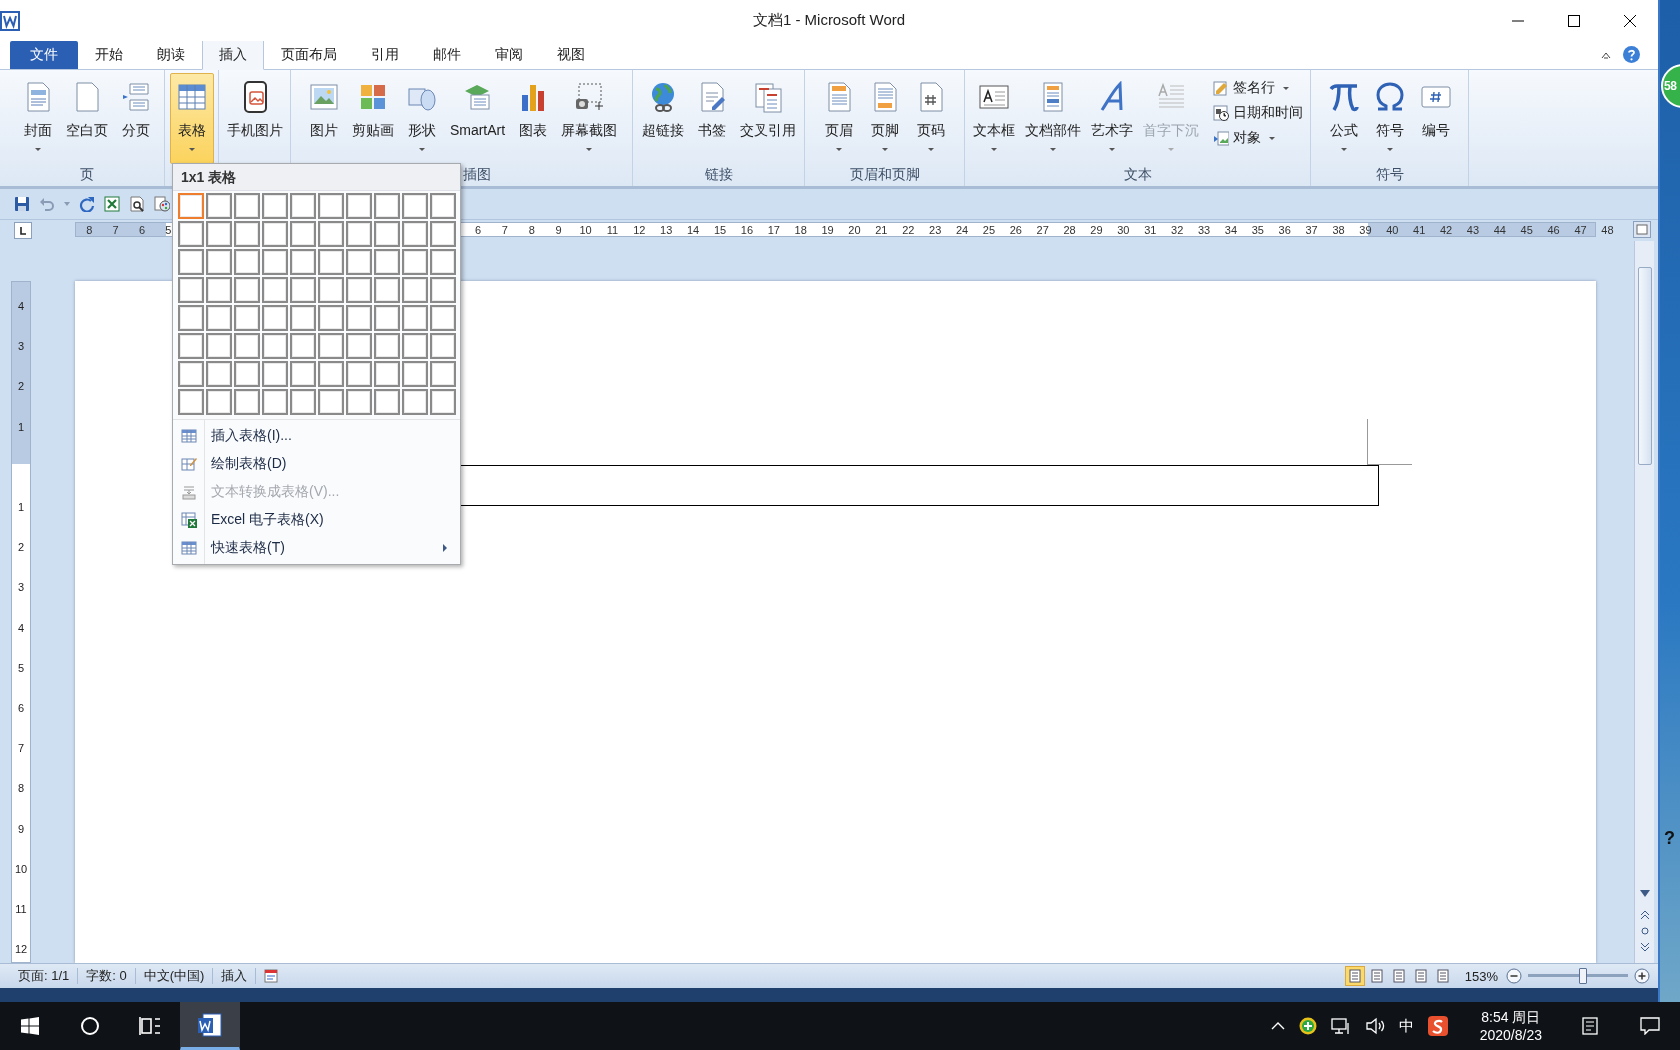 This screenshot has width=1680, height=1050. What do you see at coordinates (90, 1026) in the screenshot?
I see `search-icon` at bounding box center [90, 1026].